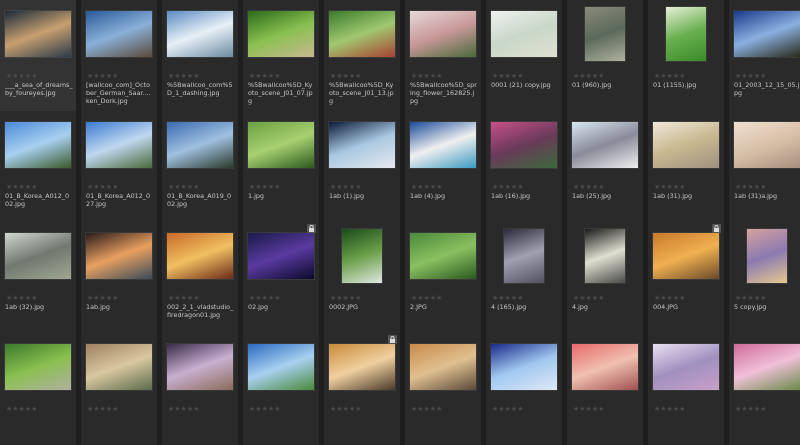 The image size is (800, 445). I want to click on thumbnail-item: ★★★★★ %5Bwallcoo_com%5D_1_dashing.jpg, so click(200, 56).